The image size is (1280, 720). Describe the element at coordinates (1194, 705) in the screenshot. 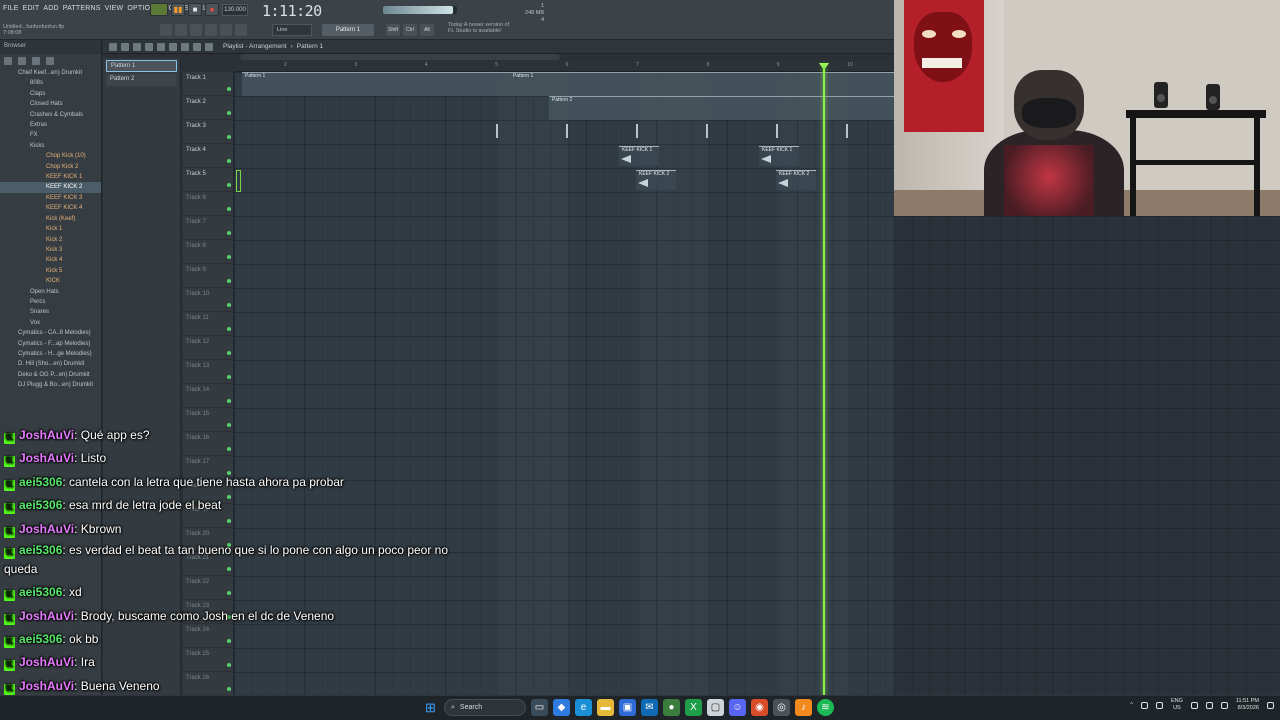

I see `wifi-icon` at that location.